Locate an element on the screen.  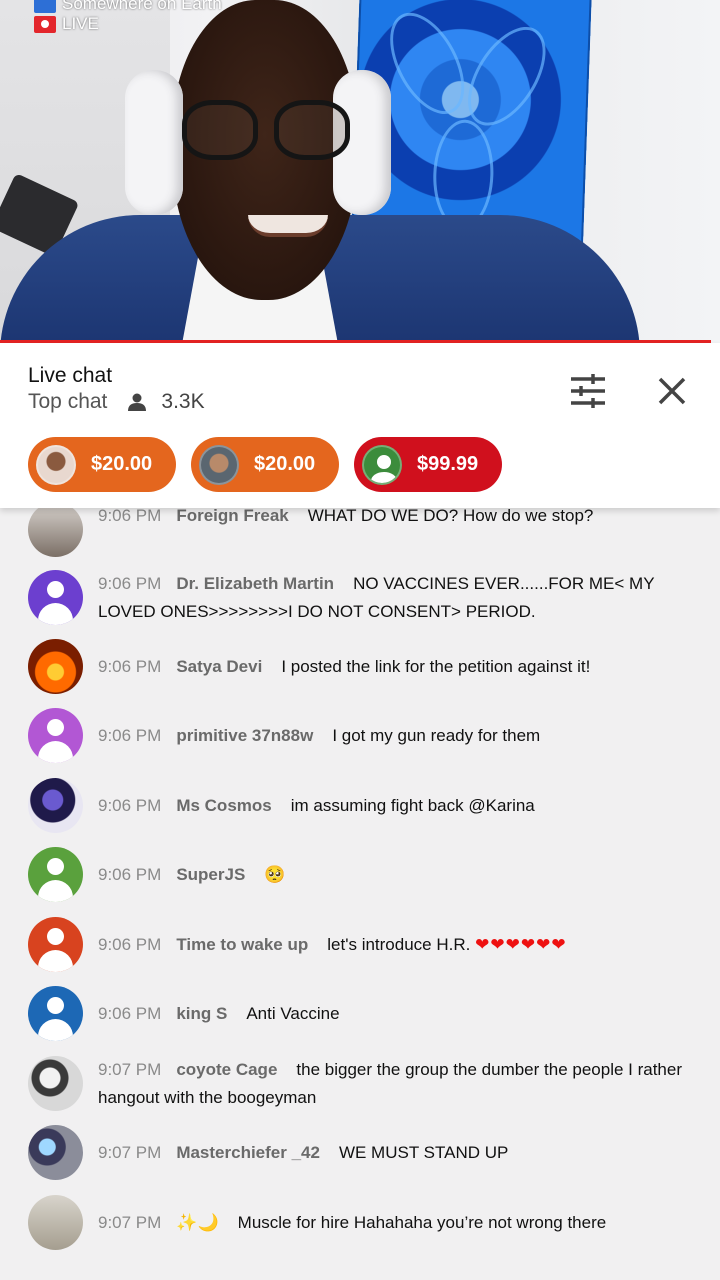
chat-title: Live chat is located at coordinates (70, 375).